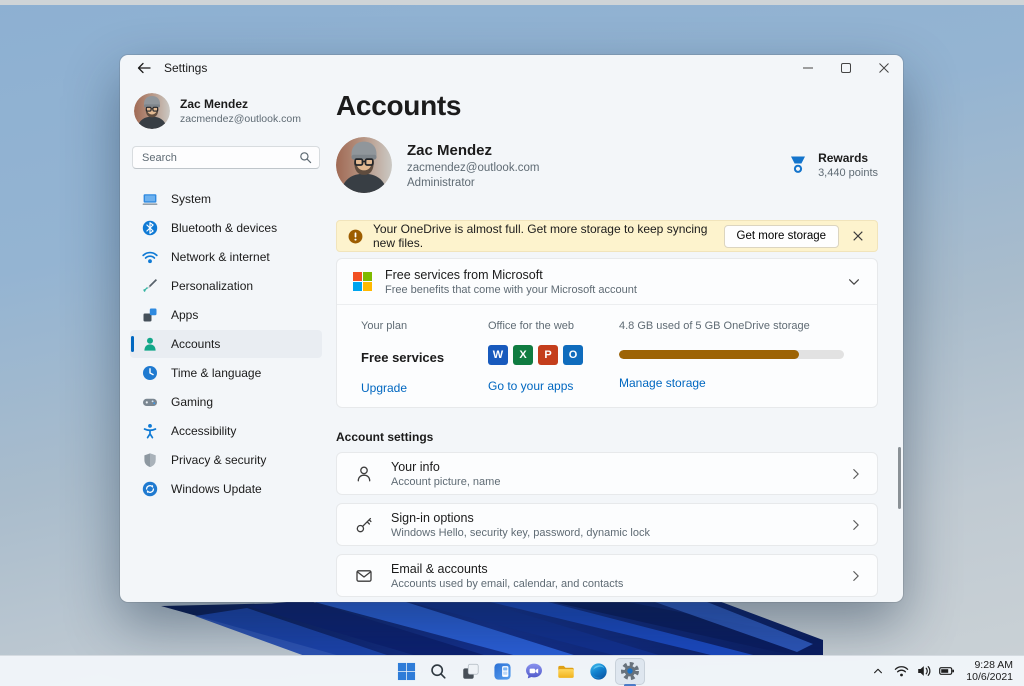 This screenshot has height=686, width=1024. I want to click on sidebar-user-name: Zac Mendez, so click(214, 104).